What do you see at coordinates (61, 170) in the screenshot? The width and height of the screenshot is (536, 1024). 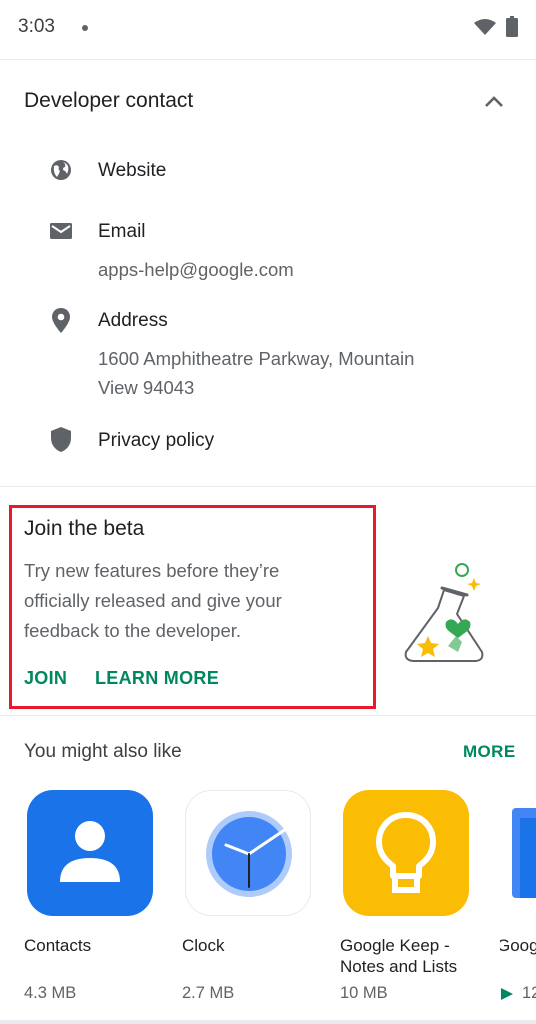 I see `globe-icon` at bounding box center [61, 170].